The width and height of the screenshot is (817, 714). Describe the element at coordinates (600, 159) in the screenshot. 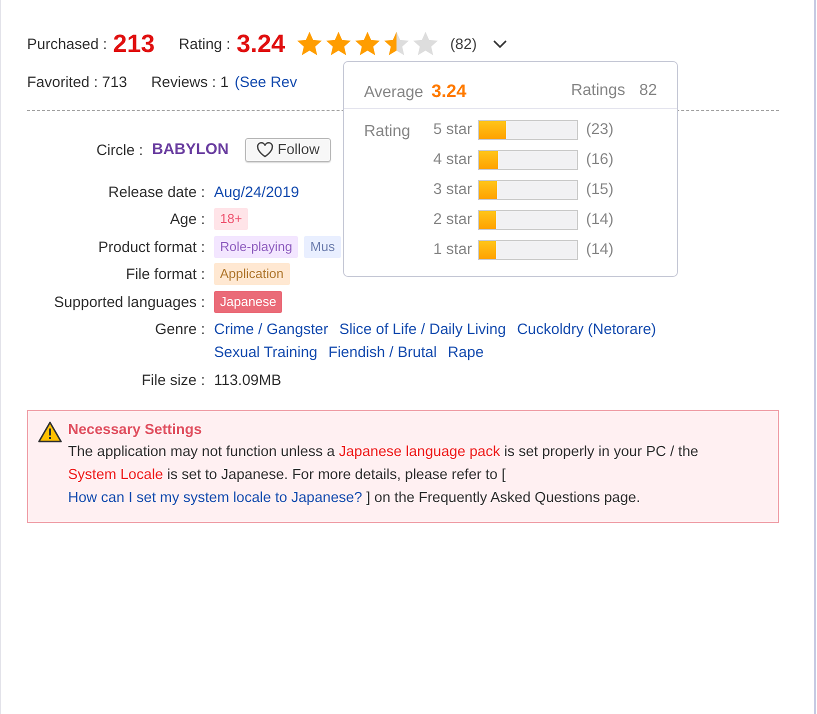

I see `rating-bar-count: (16)` at that location.